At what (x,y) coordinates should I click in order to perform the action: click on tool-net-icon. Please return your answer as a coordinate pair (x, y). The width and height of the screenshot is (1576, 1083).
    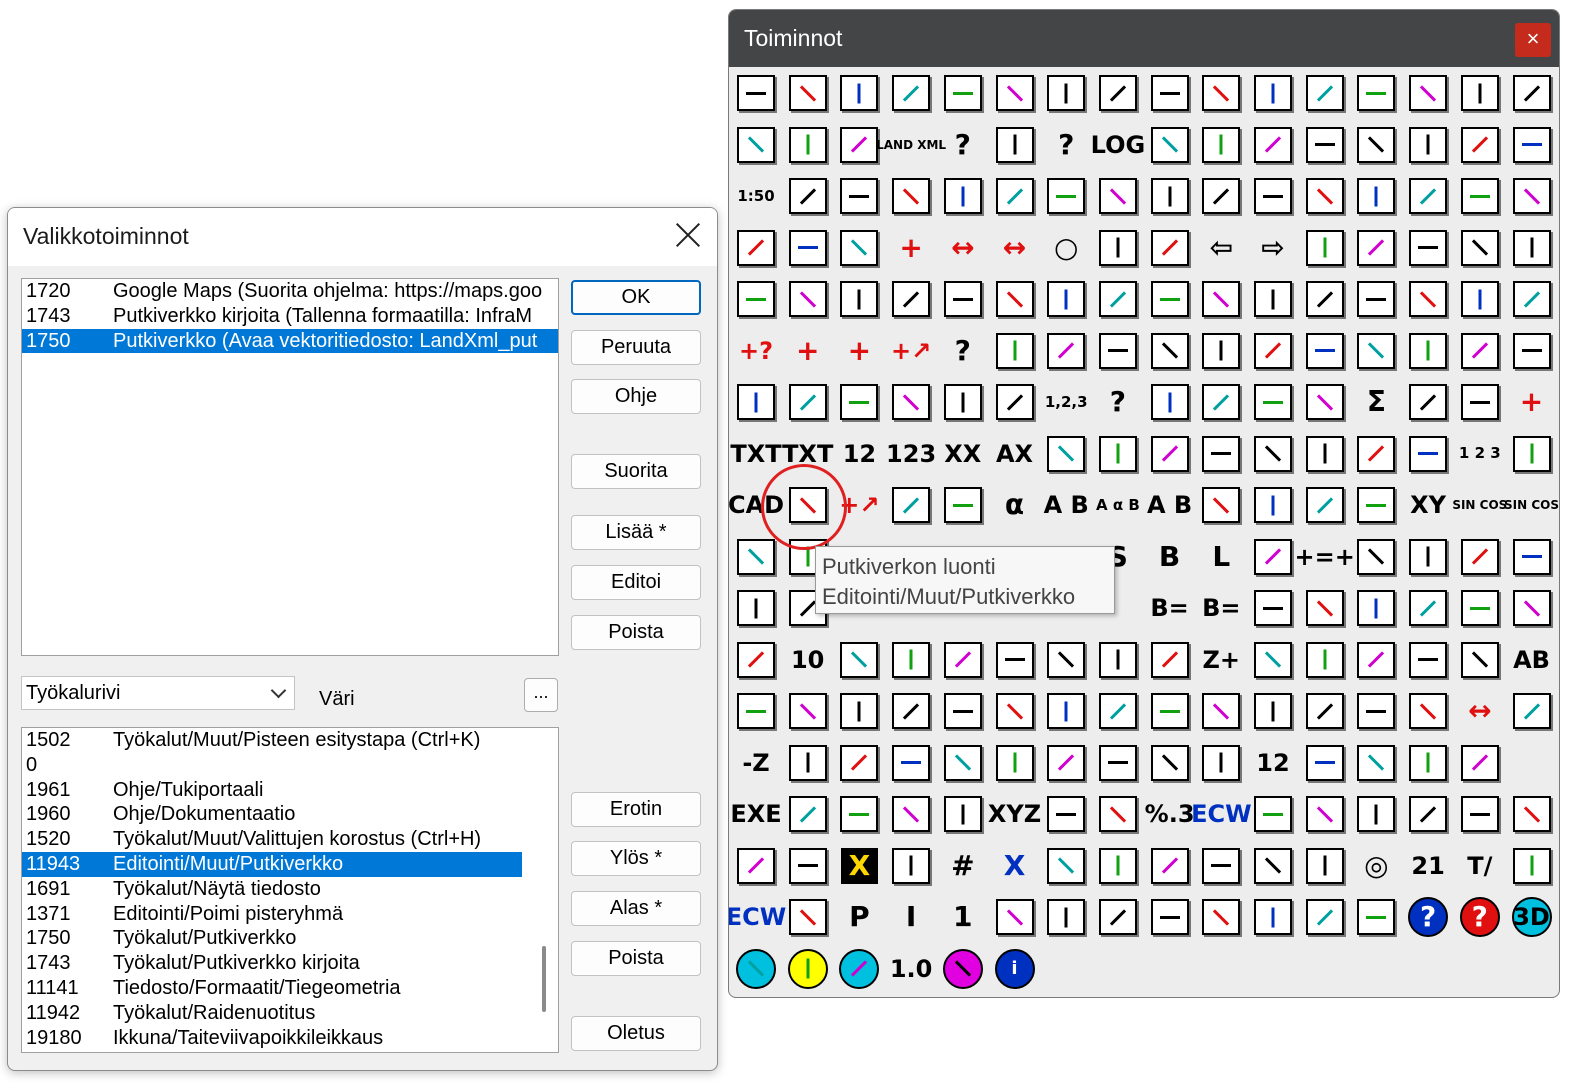
    Looking at the image, I should click on (1066, 660).